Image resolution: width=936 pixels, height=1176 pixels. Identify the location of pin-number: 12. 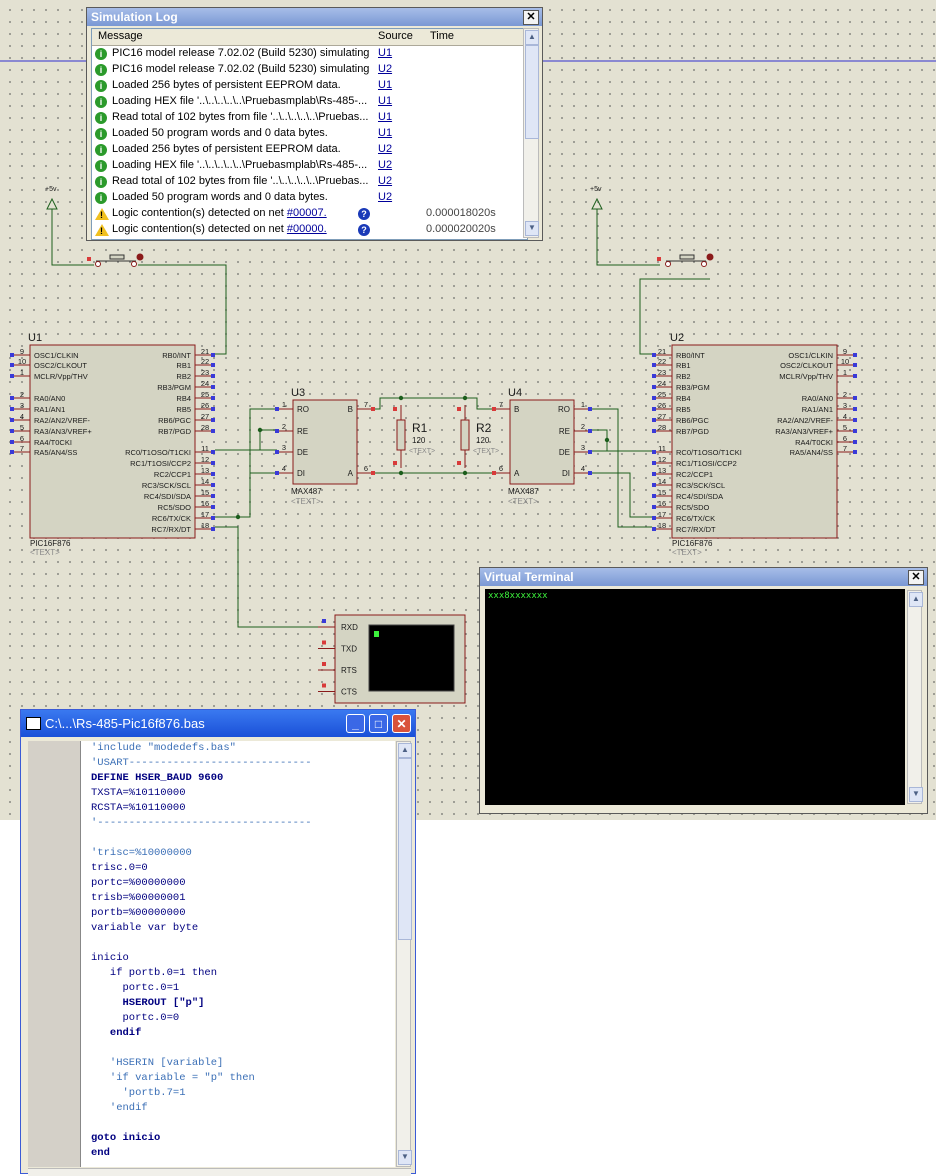
(662, 459).